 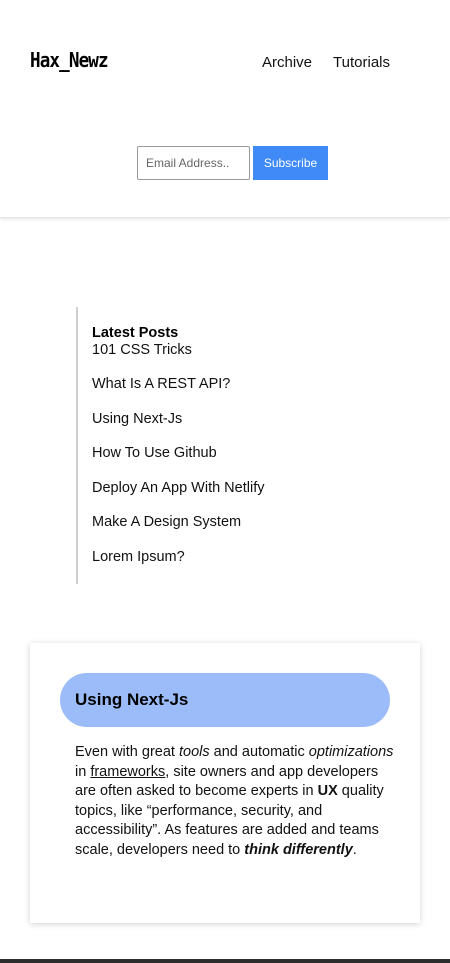 I want to click on emphasis-tools: tools, so click(x=194, y=752).